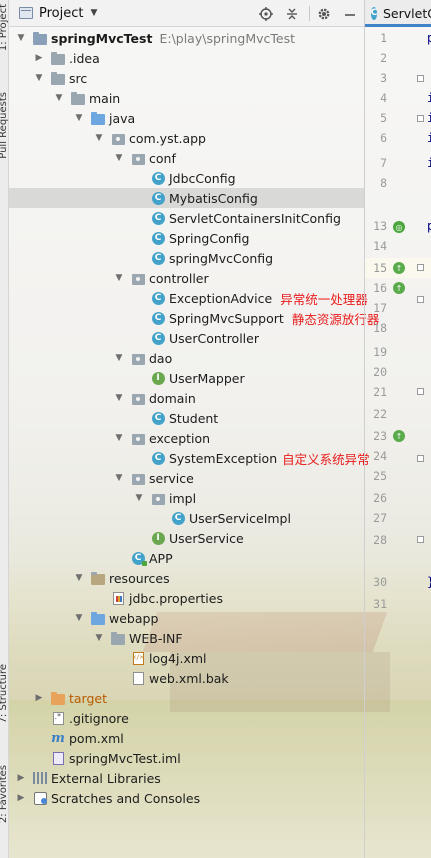  I want to click on tree-row-class: C SpringMvcSupport 静态资源放行器, so click(194, 318).